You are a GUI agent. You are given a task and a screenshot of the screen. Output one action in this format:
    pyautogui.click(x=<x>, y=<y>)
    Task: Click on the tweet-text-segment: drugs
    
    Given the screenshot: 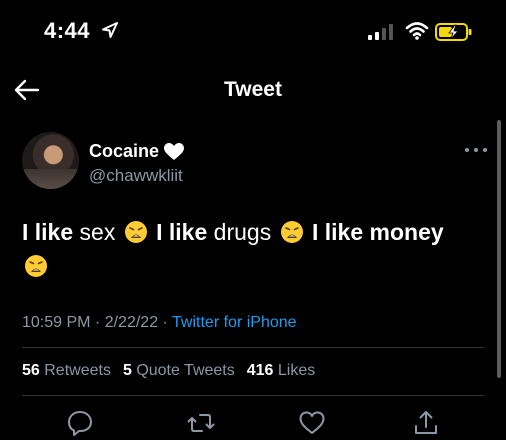 What is the action you would take?
    pyautogui.click(x=242, y=232)
    